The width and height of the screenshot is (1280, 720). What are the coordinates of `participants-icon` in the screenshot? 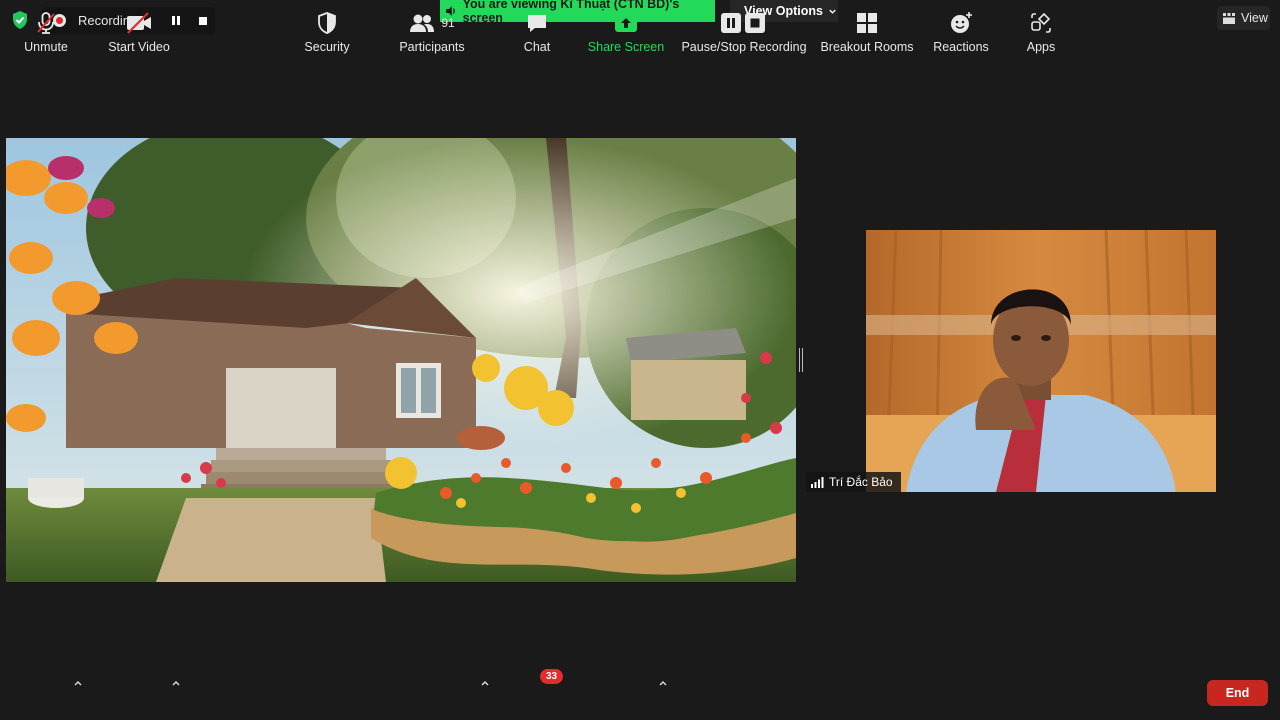 It's located at (422, 23).